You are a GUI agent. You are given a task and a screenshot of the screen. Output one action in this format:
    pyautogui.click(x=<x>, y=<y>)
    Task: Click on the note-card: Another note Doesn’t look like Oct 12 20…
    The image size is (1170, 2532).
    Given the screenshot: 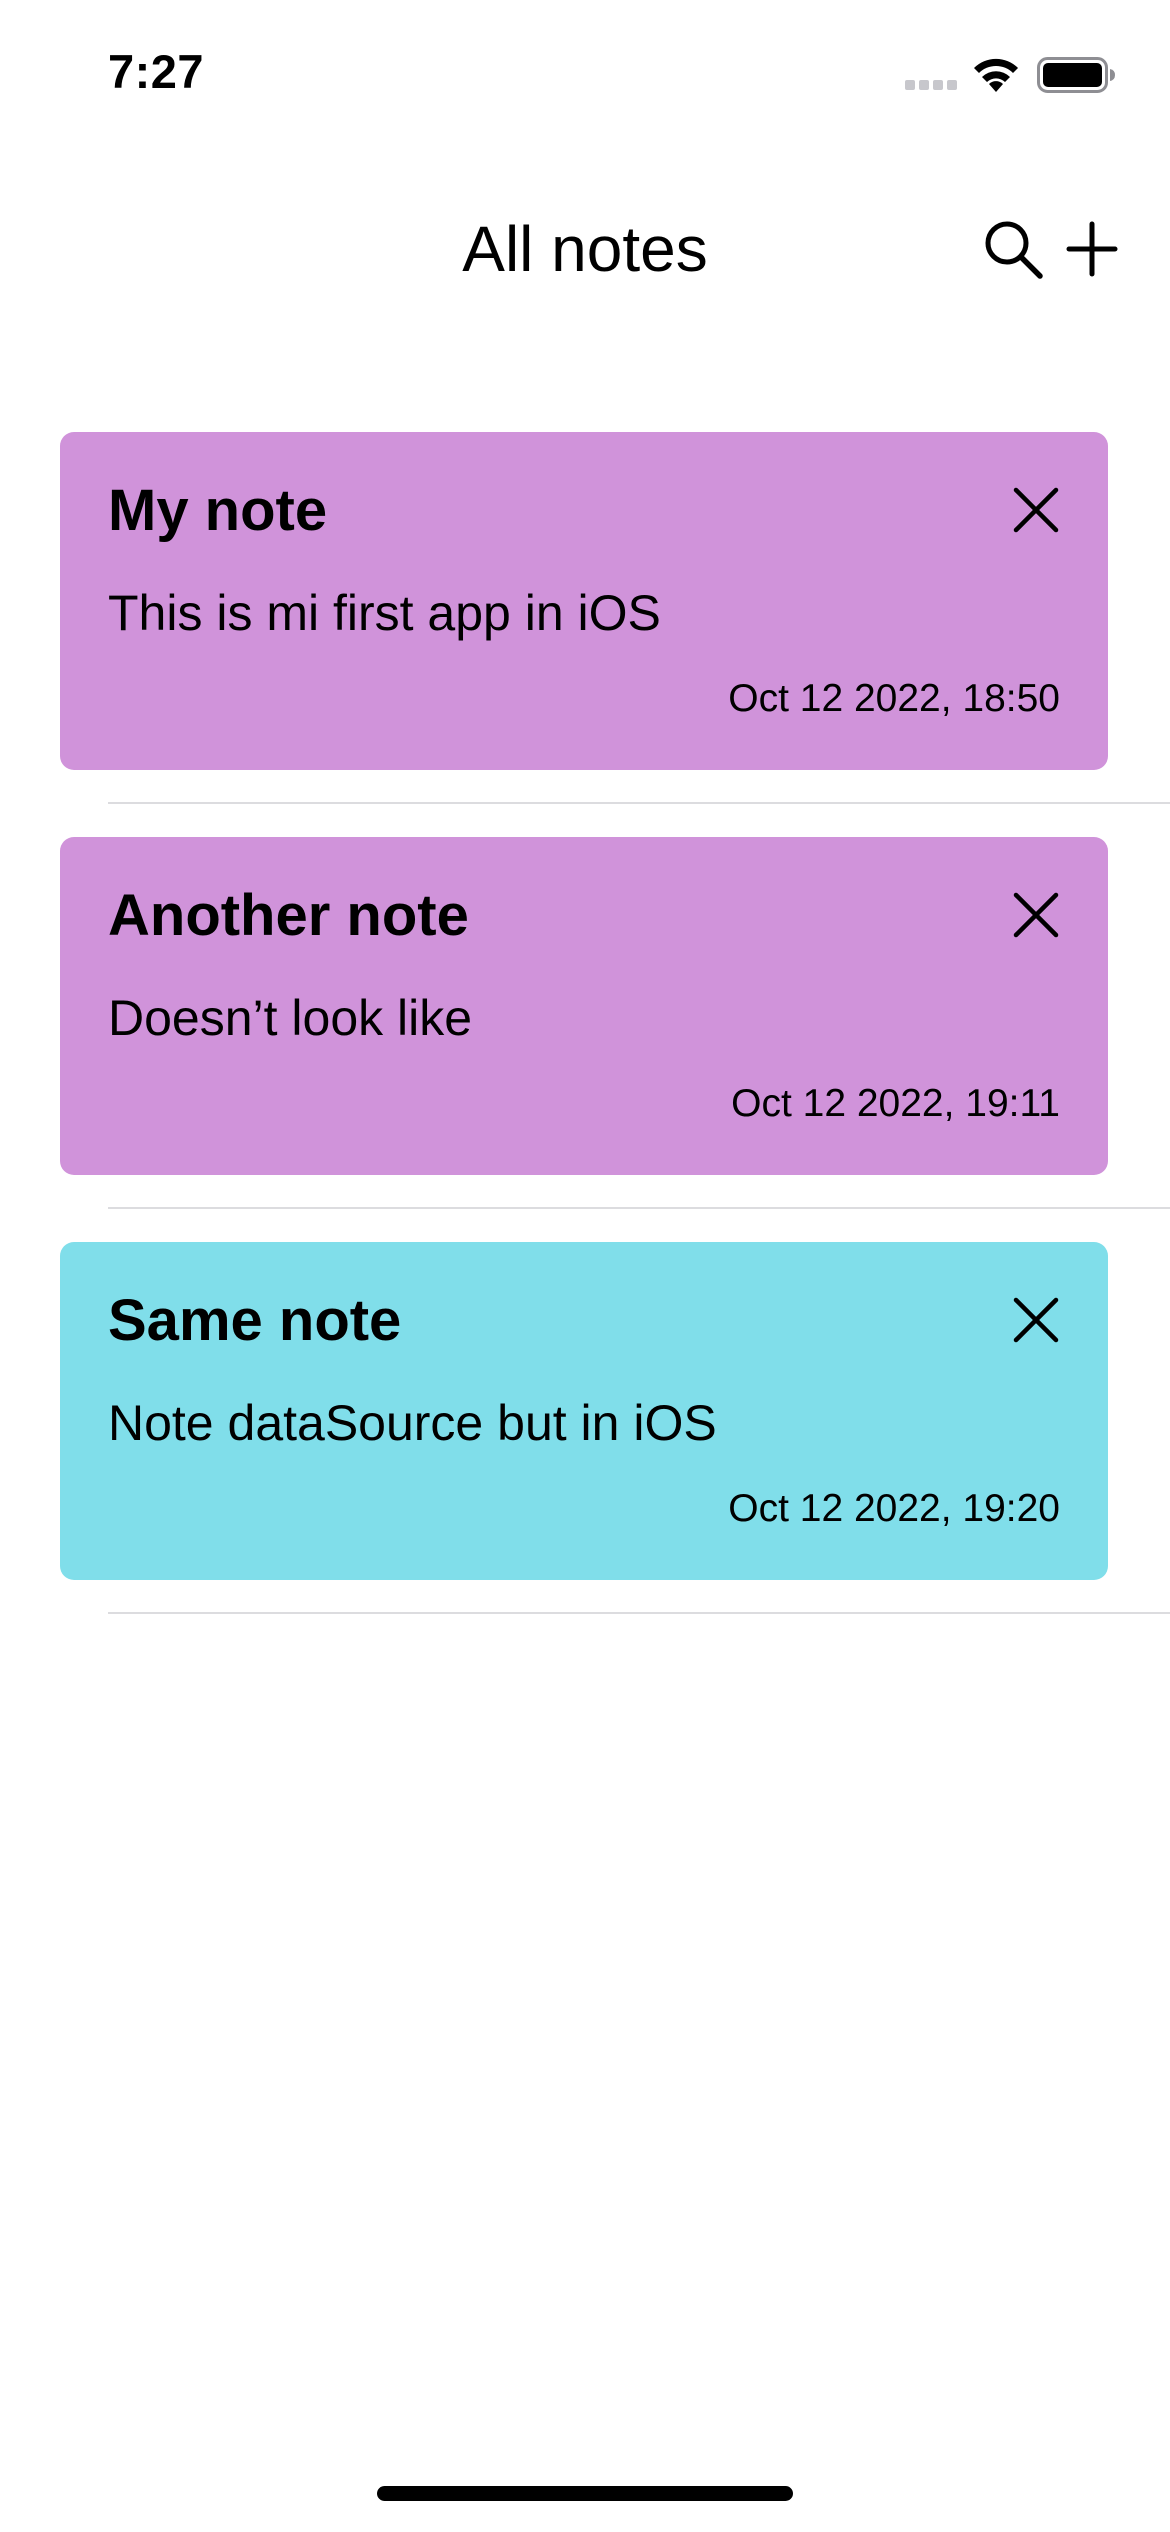 What is the action you would take?
    pyautogui.click(x=584, y=1006)
    